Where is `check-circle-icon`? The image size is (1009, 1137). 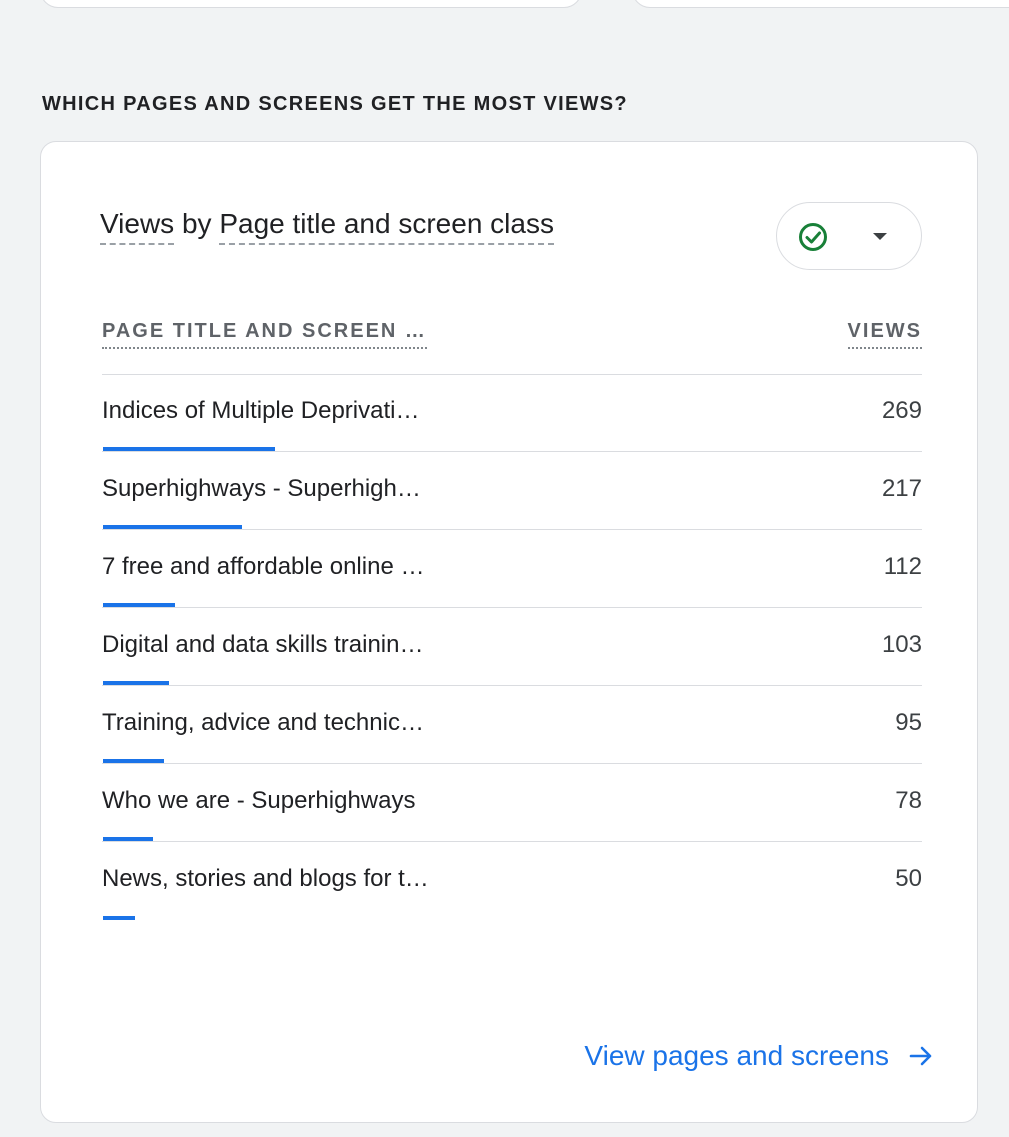
check-circle-icon is located at coordinates (813, 237).